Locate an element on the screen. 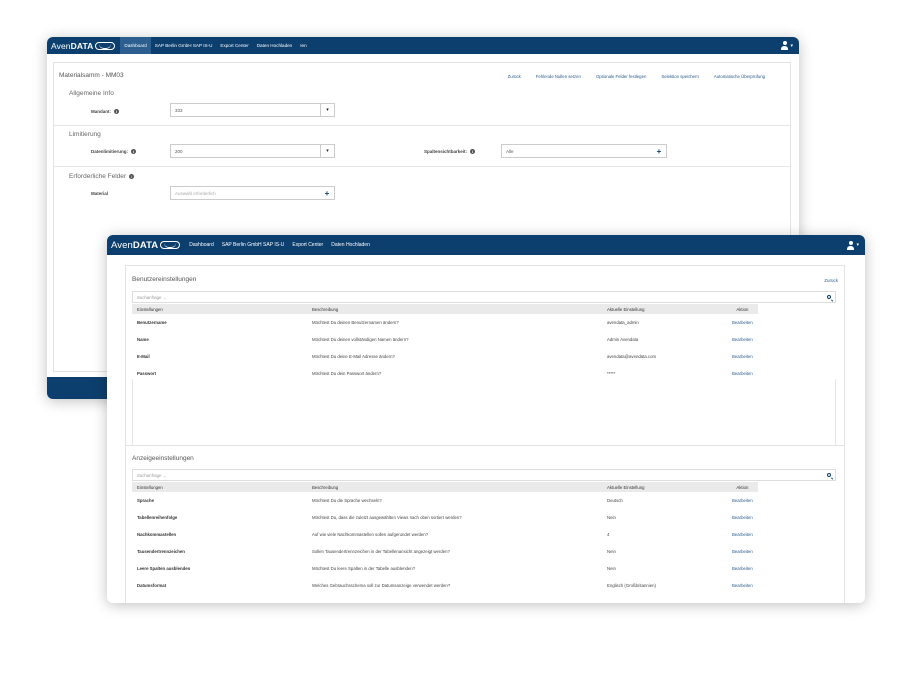 The height and width of the screenshot is (683, 907). setting-name: Sprache is located at coordinates (145, 500).